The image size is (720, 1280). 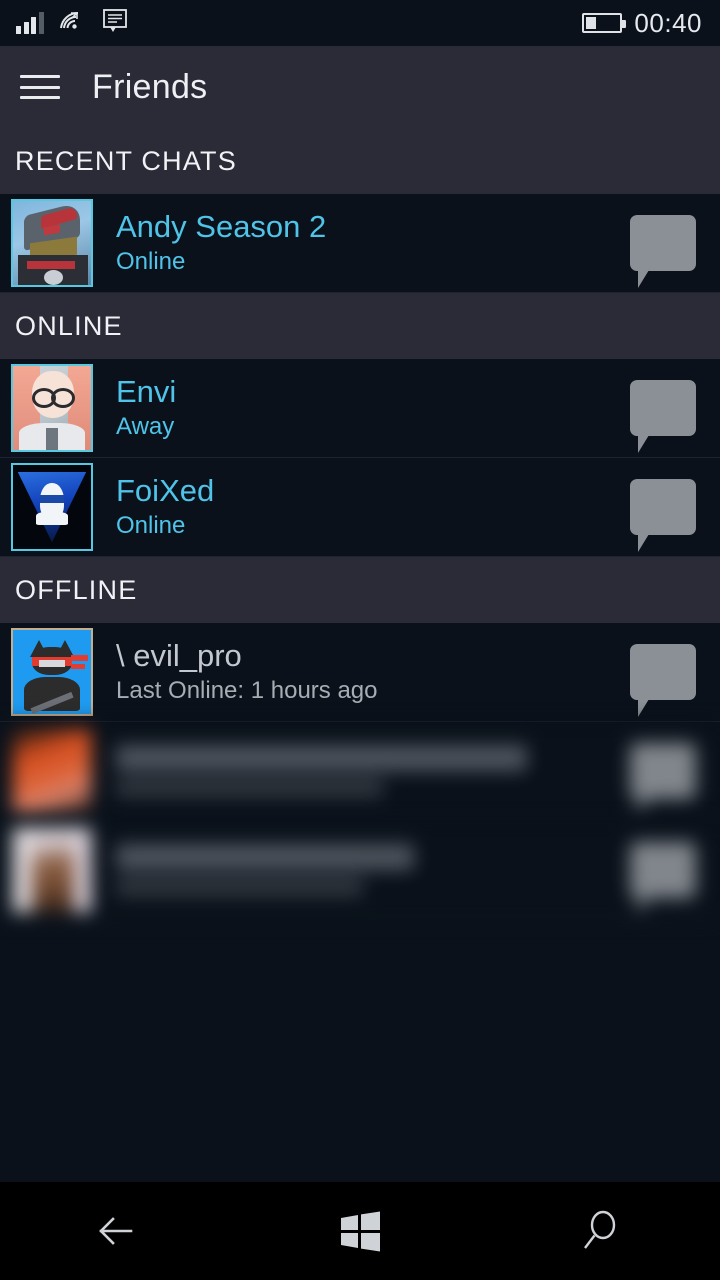 I want to click on friend-row: \ evil_pro Last Online: 1 hours ago, so click(x=360, y=672).